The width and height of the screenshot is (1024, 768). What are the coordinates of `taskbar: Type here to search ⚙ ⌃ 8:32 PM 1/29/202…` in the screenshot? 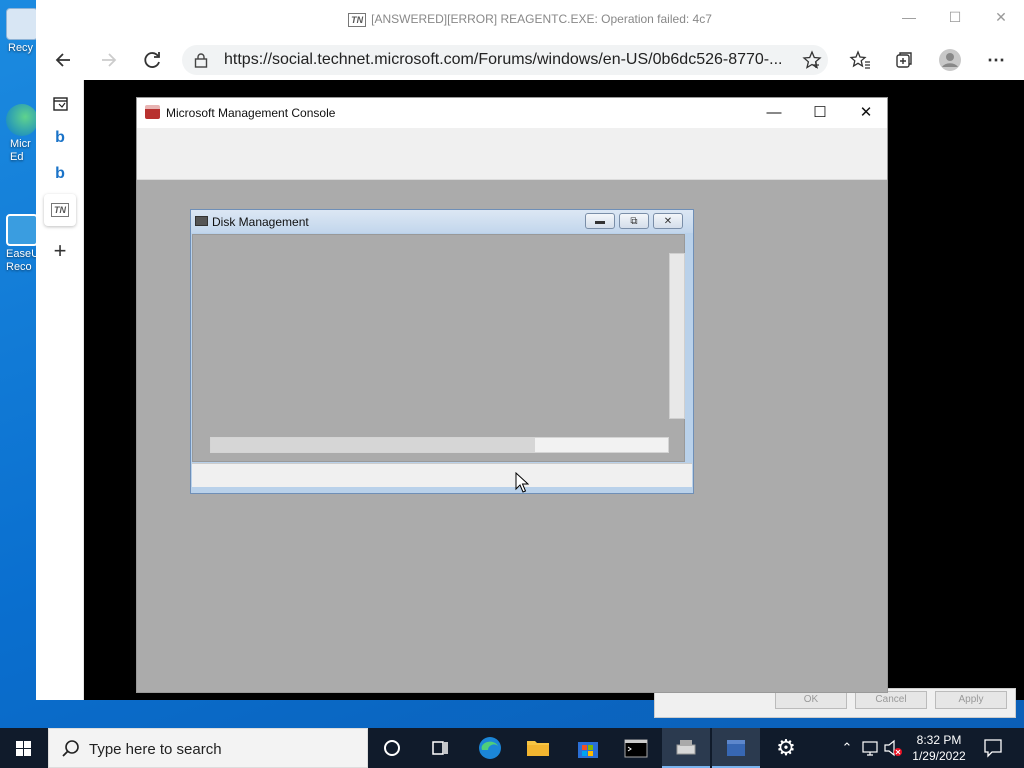 It's located at (512, 748).